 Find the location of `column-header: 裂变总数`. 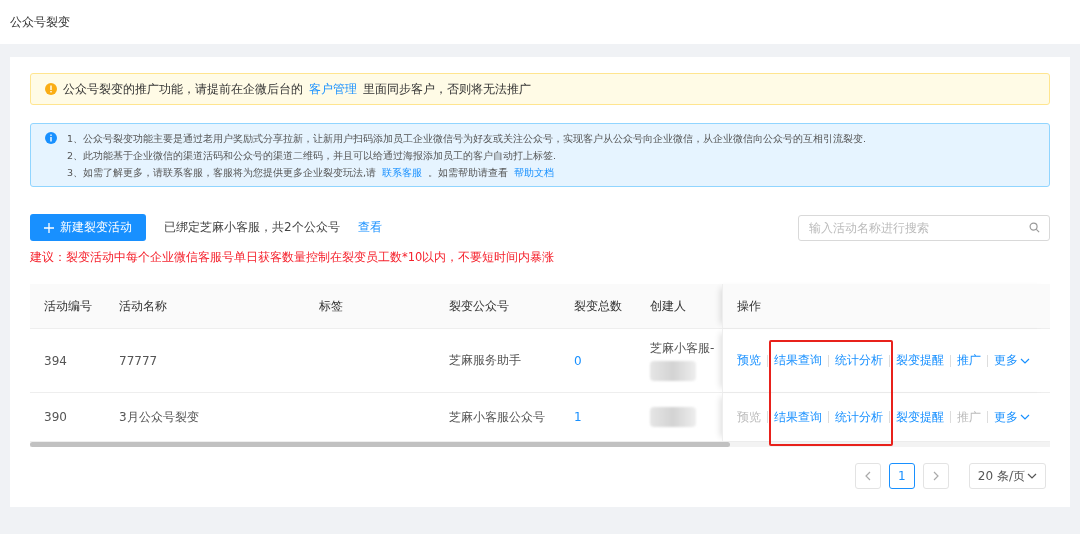

column-header: 裂变总数 is located at coordinates (598, 306).